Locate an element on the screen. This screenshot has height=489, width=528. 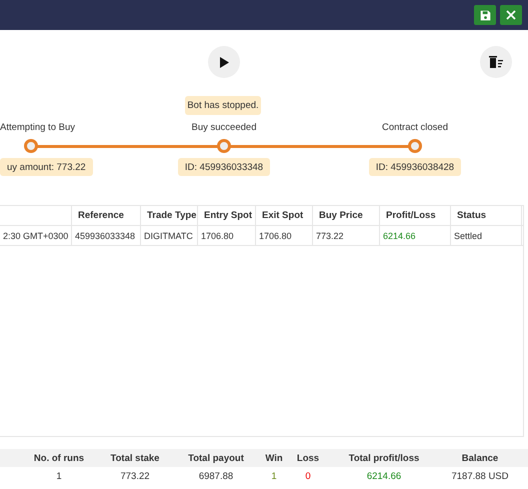
trash-list-icon is located at coordinates (496, 62).